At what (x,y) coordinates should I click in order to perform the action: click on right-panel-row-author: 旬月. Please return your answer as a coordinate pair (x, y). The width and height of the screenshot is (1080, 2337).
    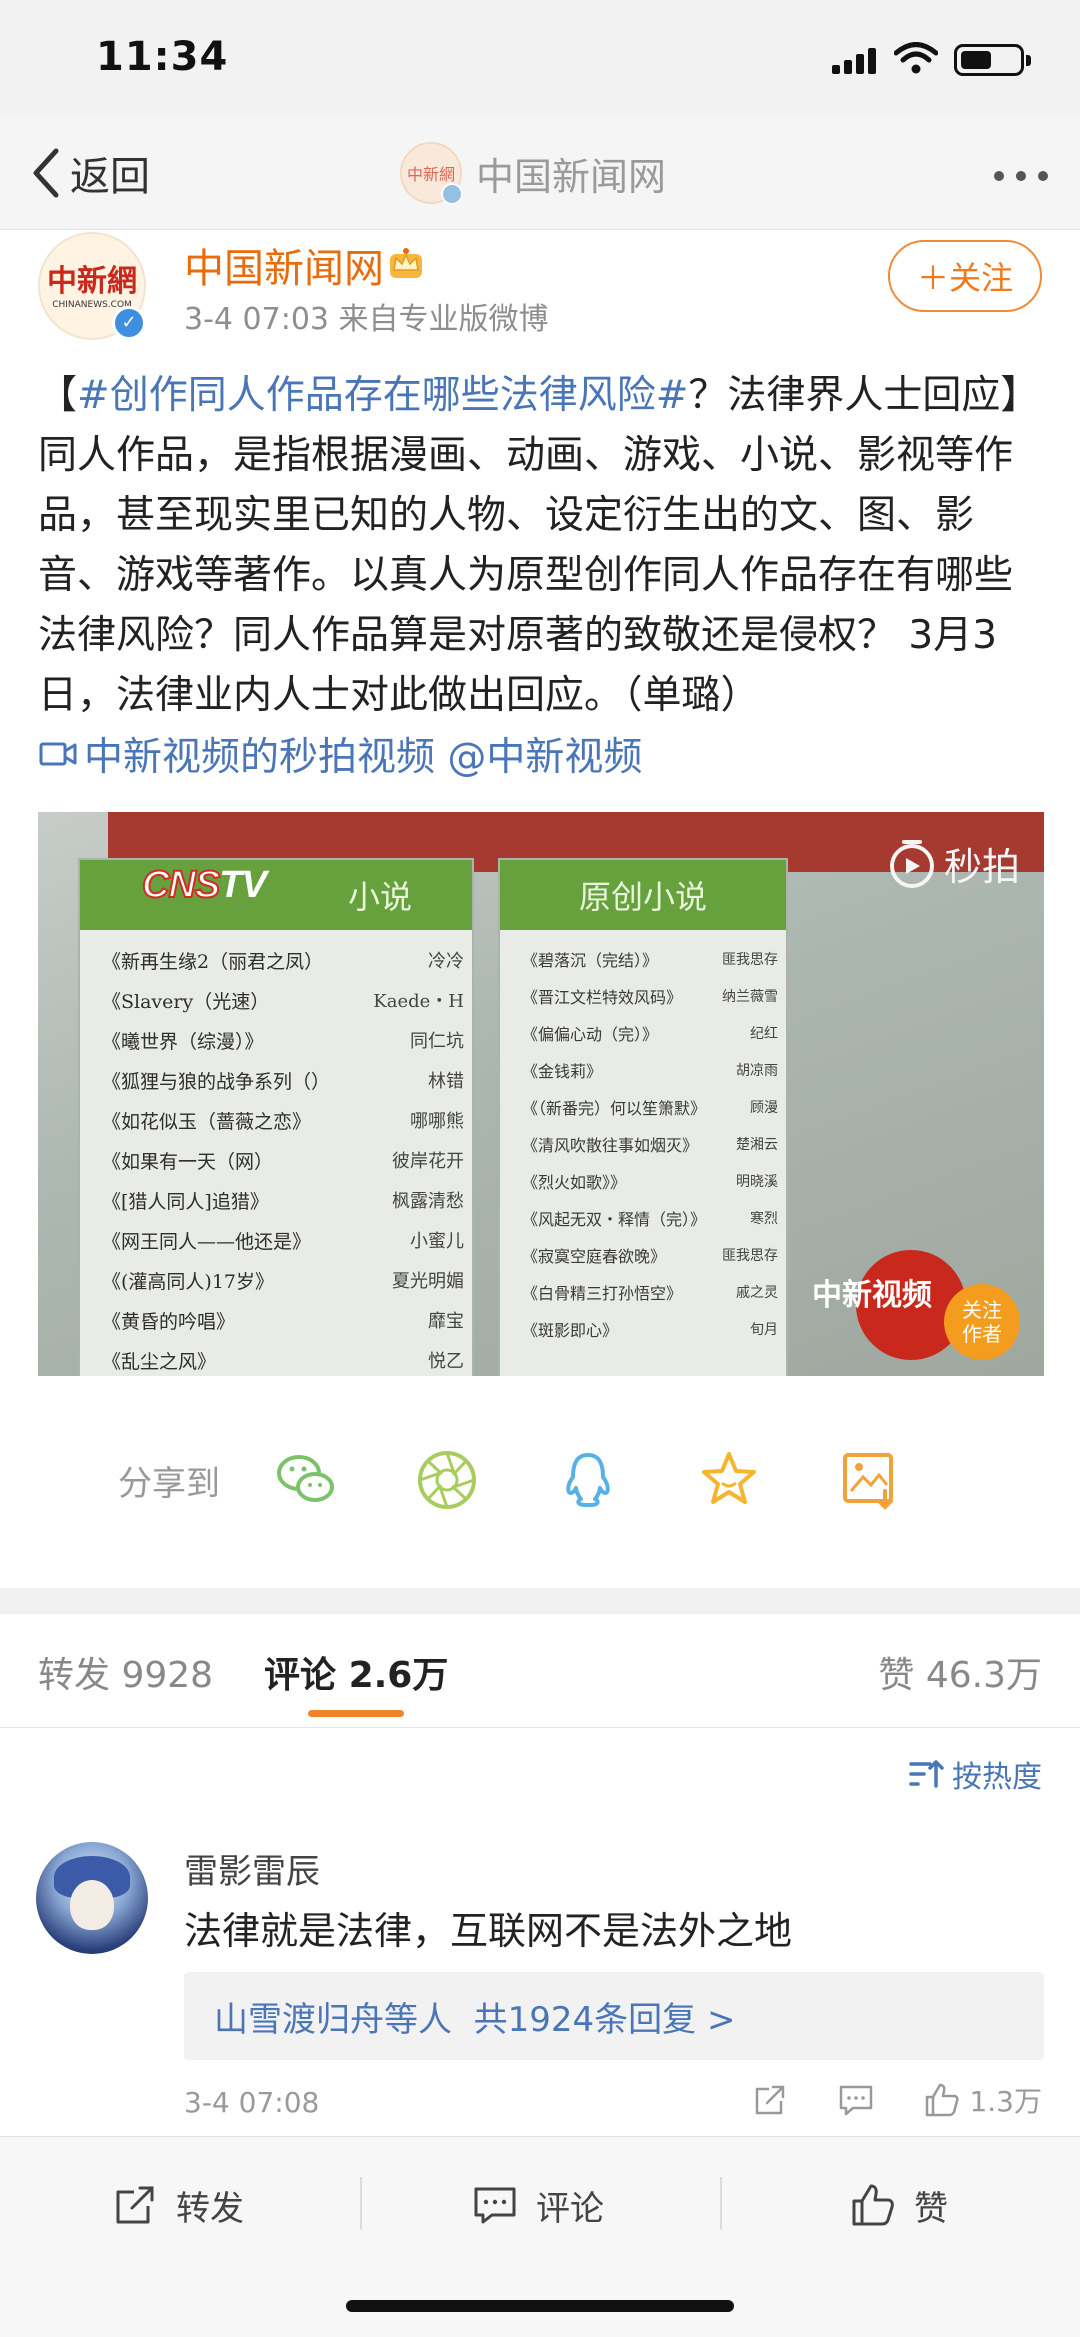
    Looking at the image, I should click on (764, 1329).